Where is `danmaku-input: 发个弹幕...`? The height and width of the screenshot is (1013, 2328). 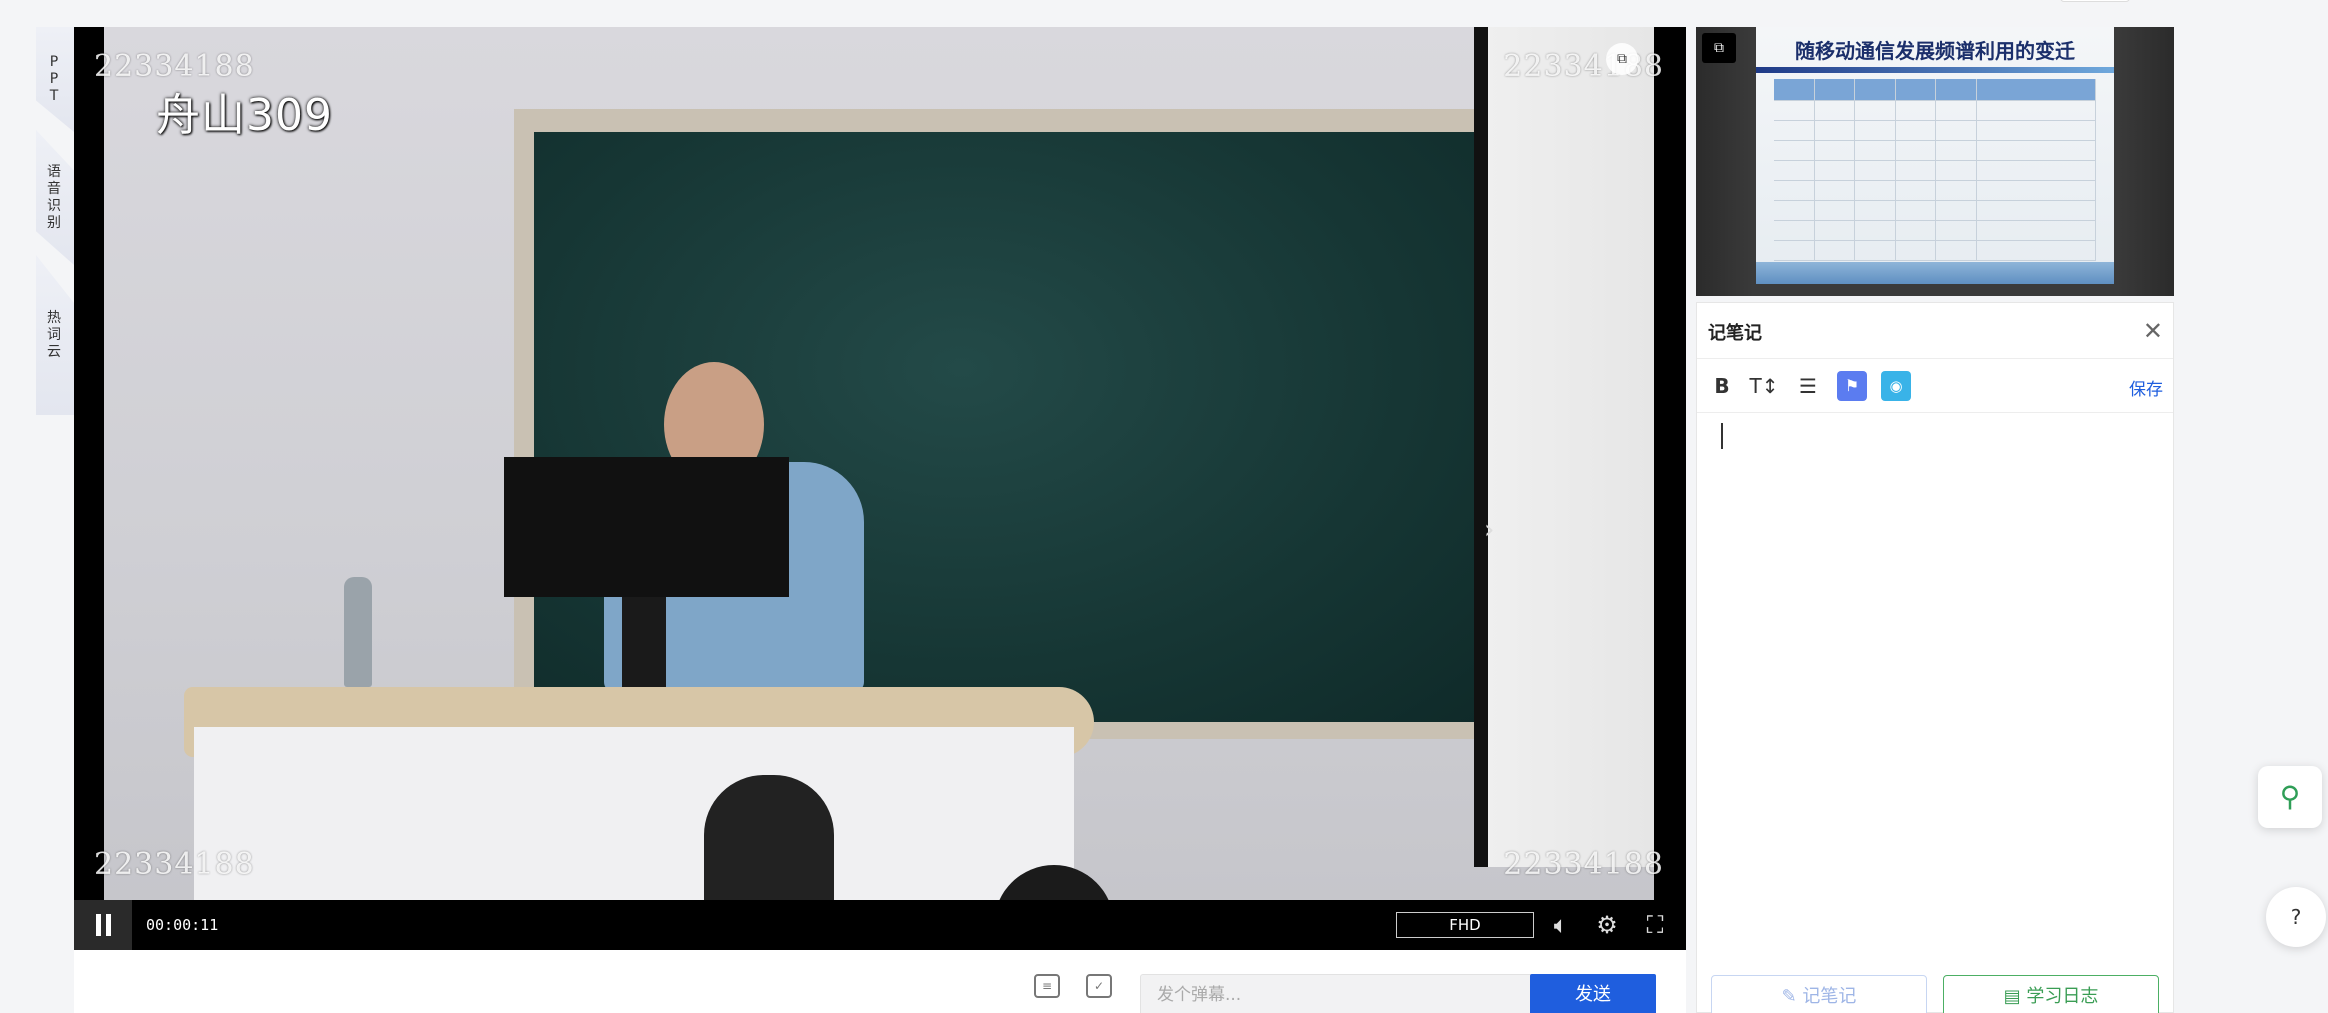
danmaku-input: 发个弹幕... is located at coordinates (1339, 993).